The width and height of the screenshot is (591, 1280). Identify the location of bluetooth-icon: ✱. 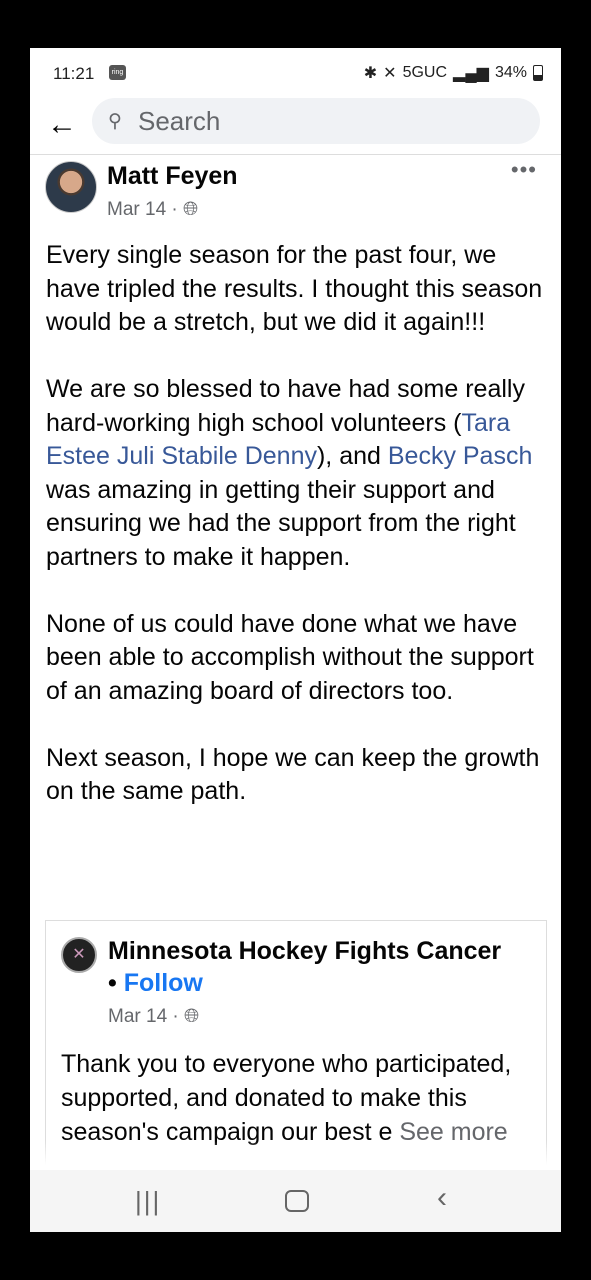
(370, 73).